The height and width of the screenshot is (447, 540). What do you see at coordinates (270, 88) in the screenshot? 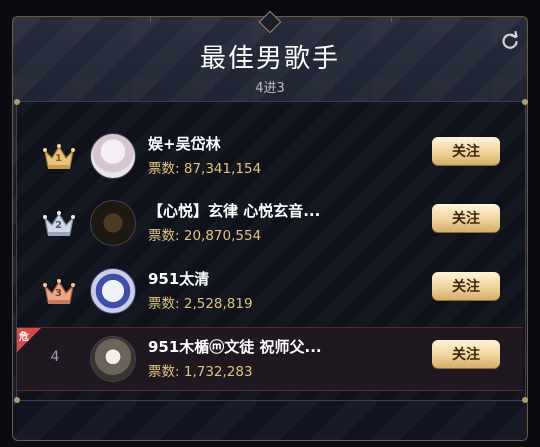
I see `round-subtitle: 4进3` at bounding box center [270, 88].